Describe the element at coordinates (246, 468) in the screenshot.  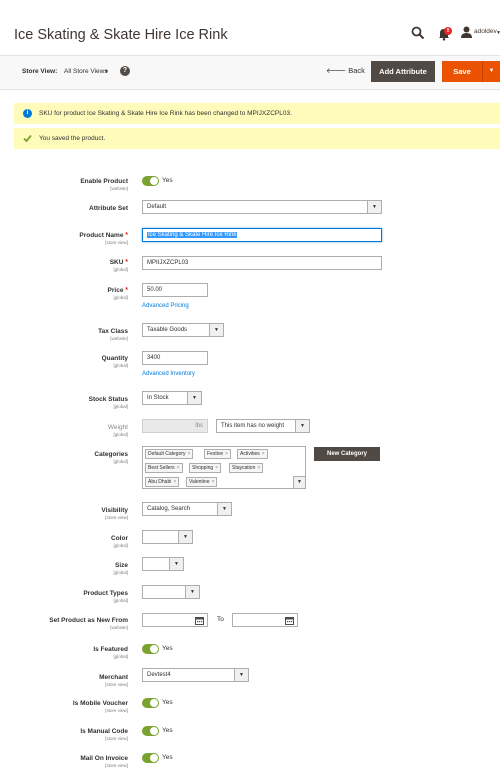
I see `category-tag: Staycation ×` at that location.